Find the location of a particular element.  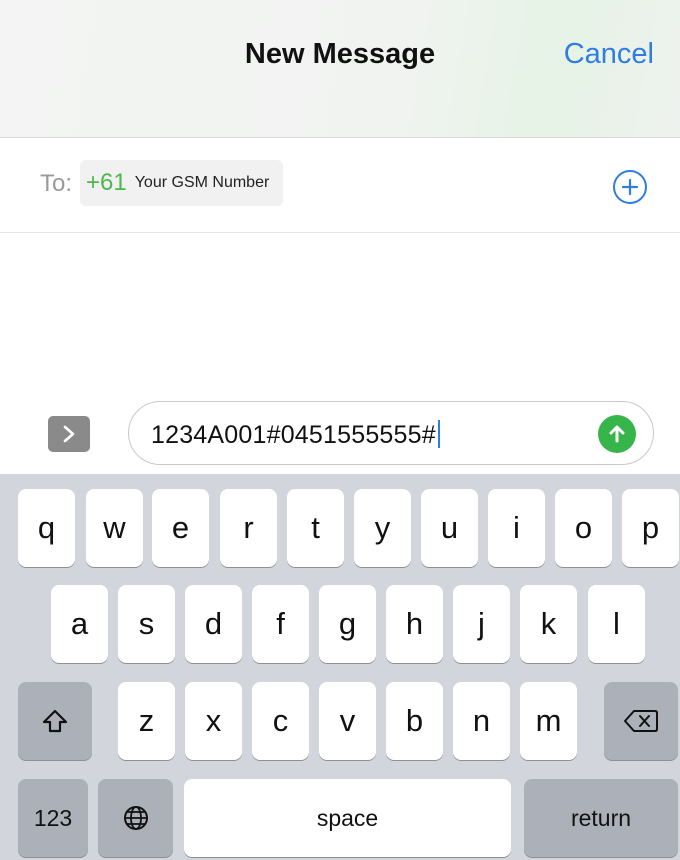

text-caret is located at coordinates (438, 434).